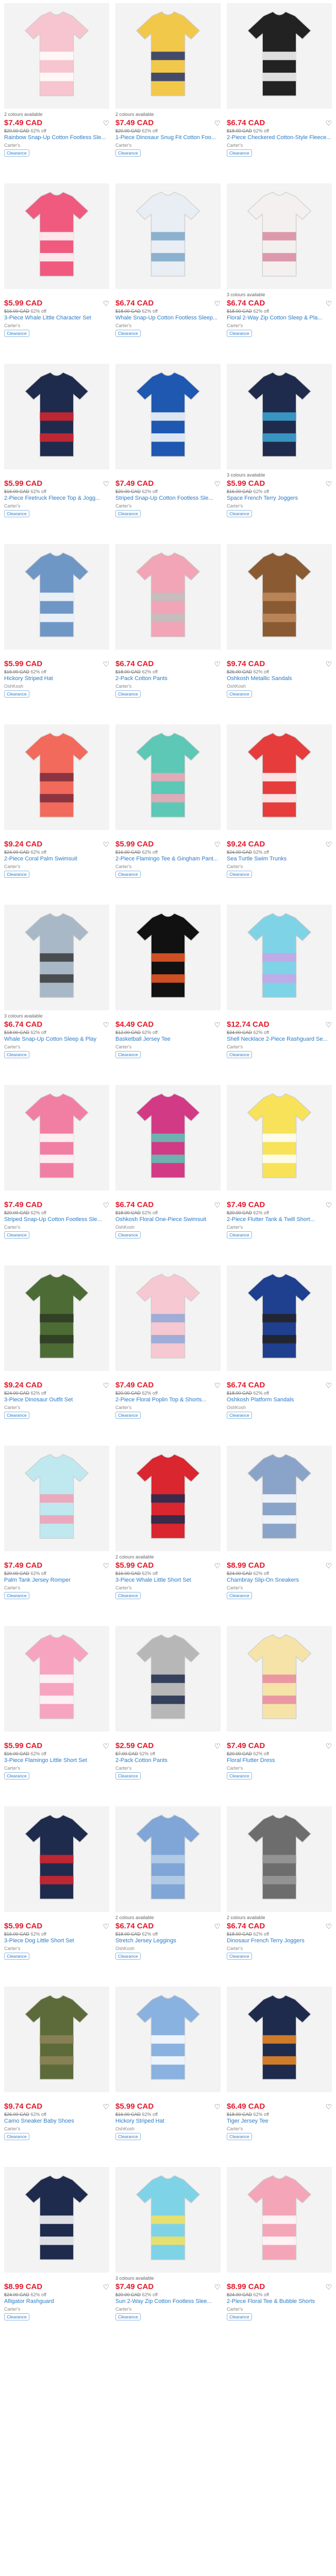 The image size is (336, 2576). I want to click on product-title-link: 3-Piece Whale Little Character Set, so click(56, 318).